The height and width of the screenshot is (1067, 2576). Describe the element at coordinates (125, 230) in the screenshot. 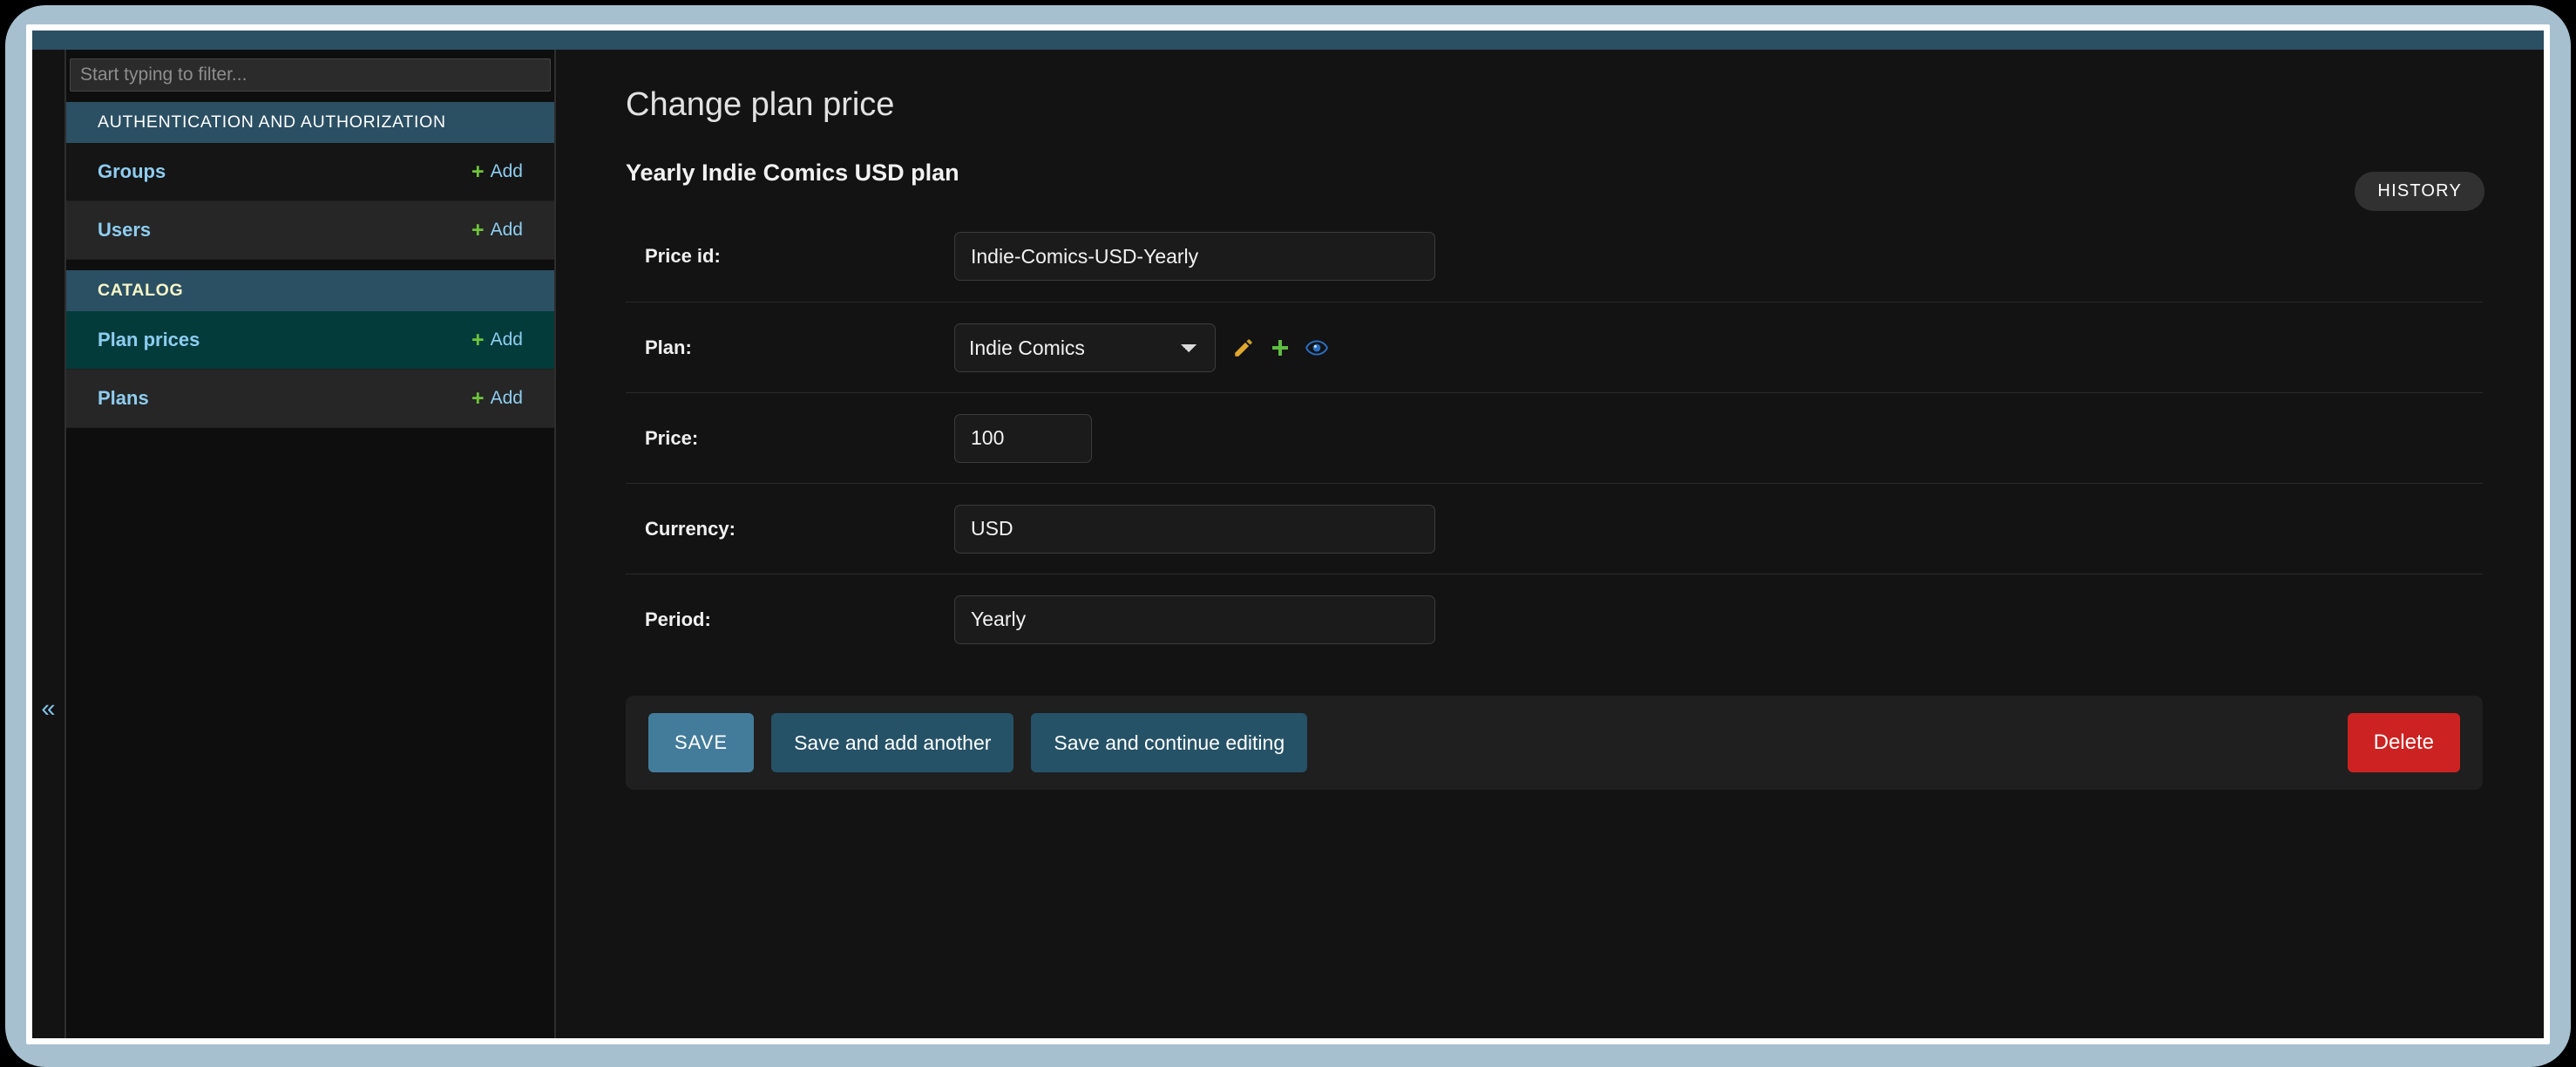

I see `sidebar-item-label-users: Users` at that location.